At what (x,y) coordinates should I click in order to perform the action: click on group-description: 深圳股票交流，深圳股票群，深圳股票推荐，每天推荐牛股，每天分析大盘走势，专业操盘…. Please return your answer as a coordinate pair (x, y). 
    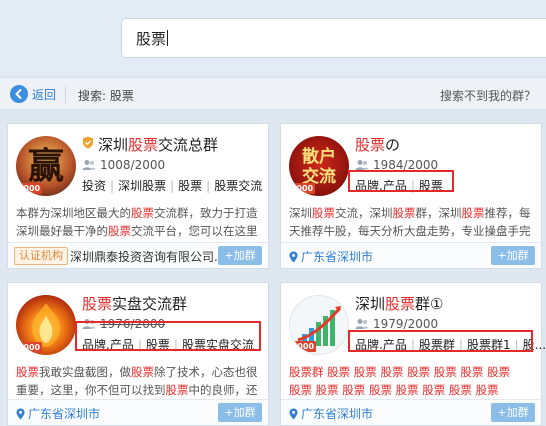
    Looking at the image, I should click on (410, 222).